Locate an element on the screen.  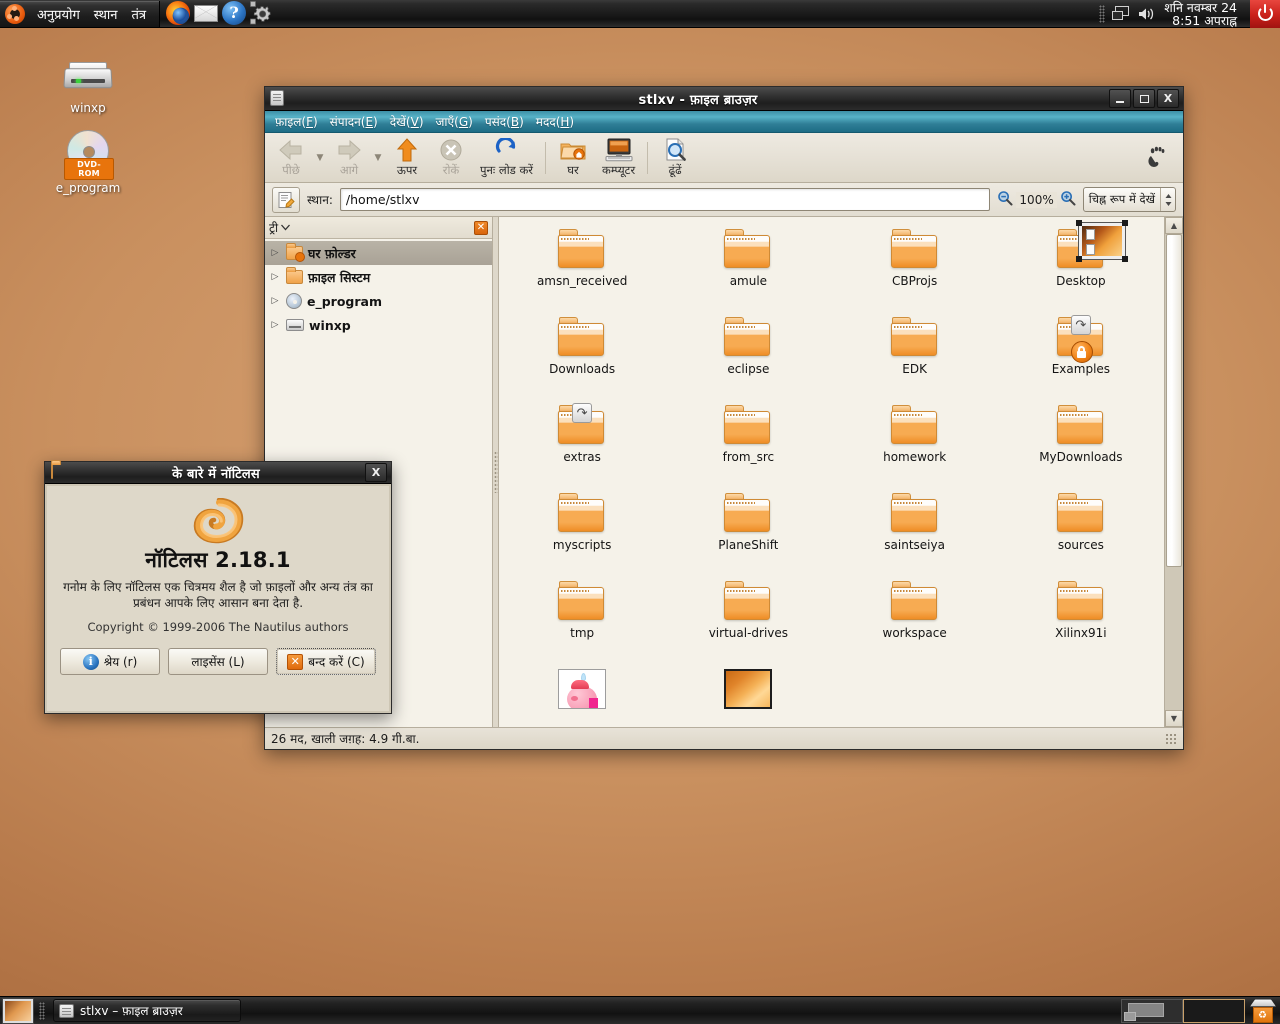
credits-button: i श्रेय (r) is located at coordinates (110, 661).